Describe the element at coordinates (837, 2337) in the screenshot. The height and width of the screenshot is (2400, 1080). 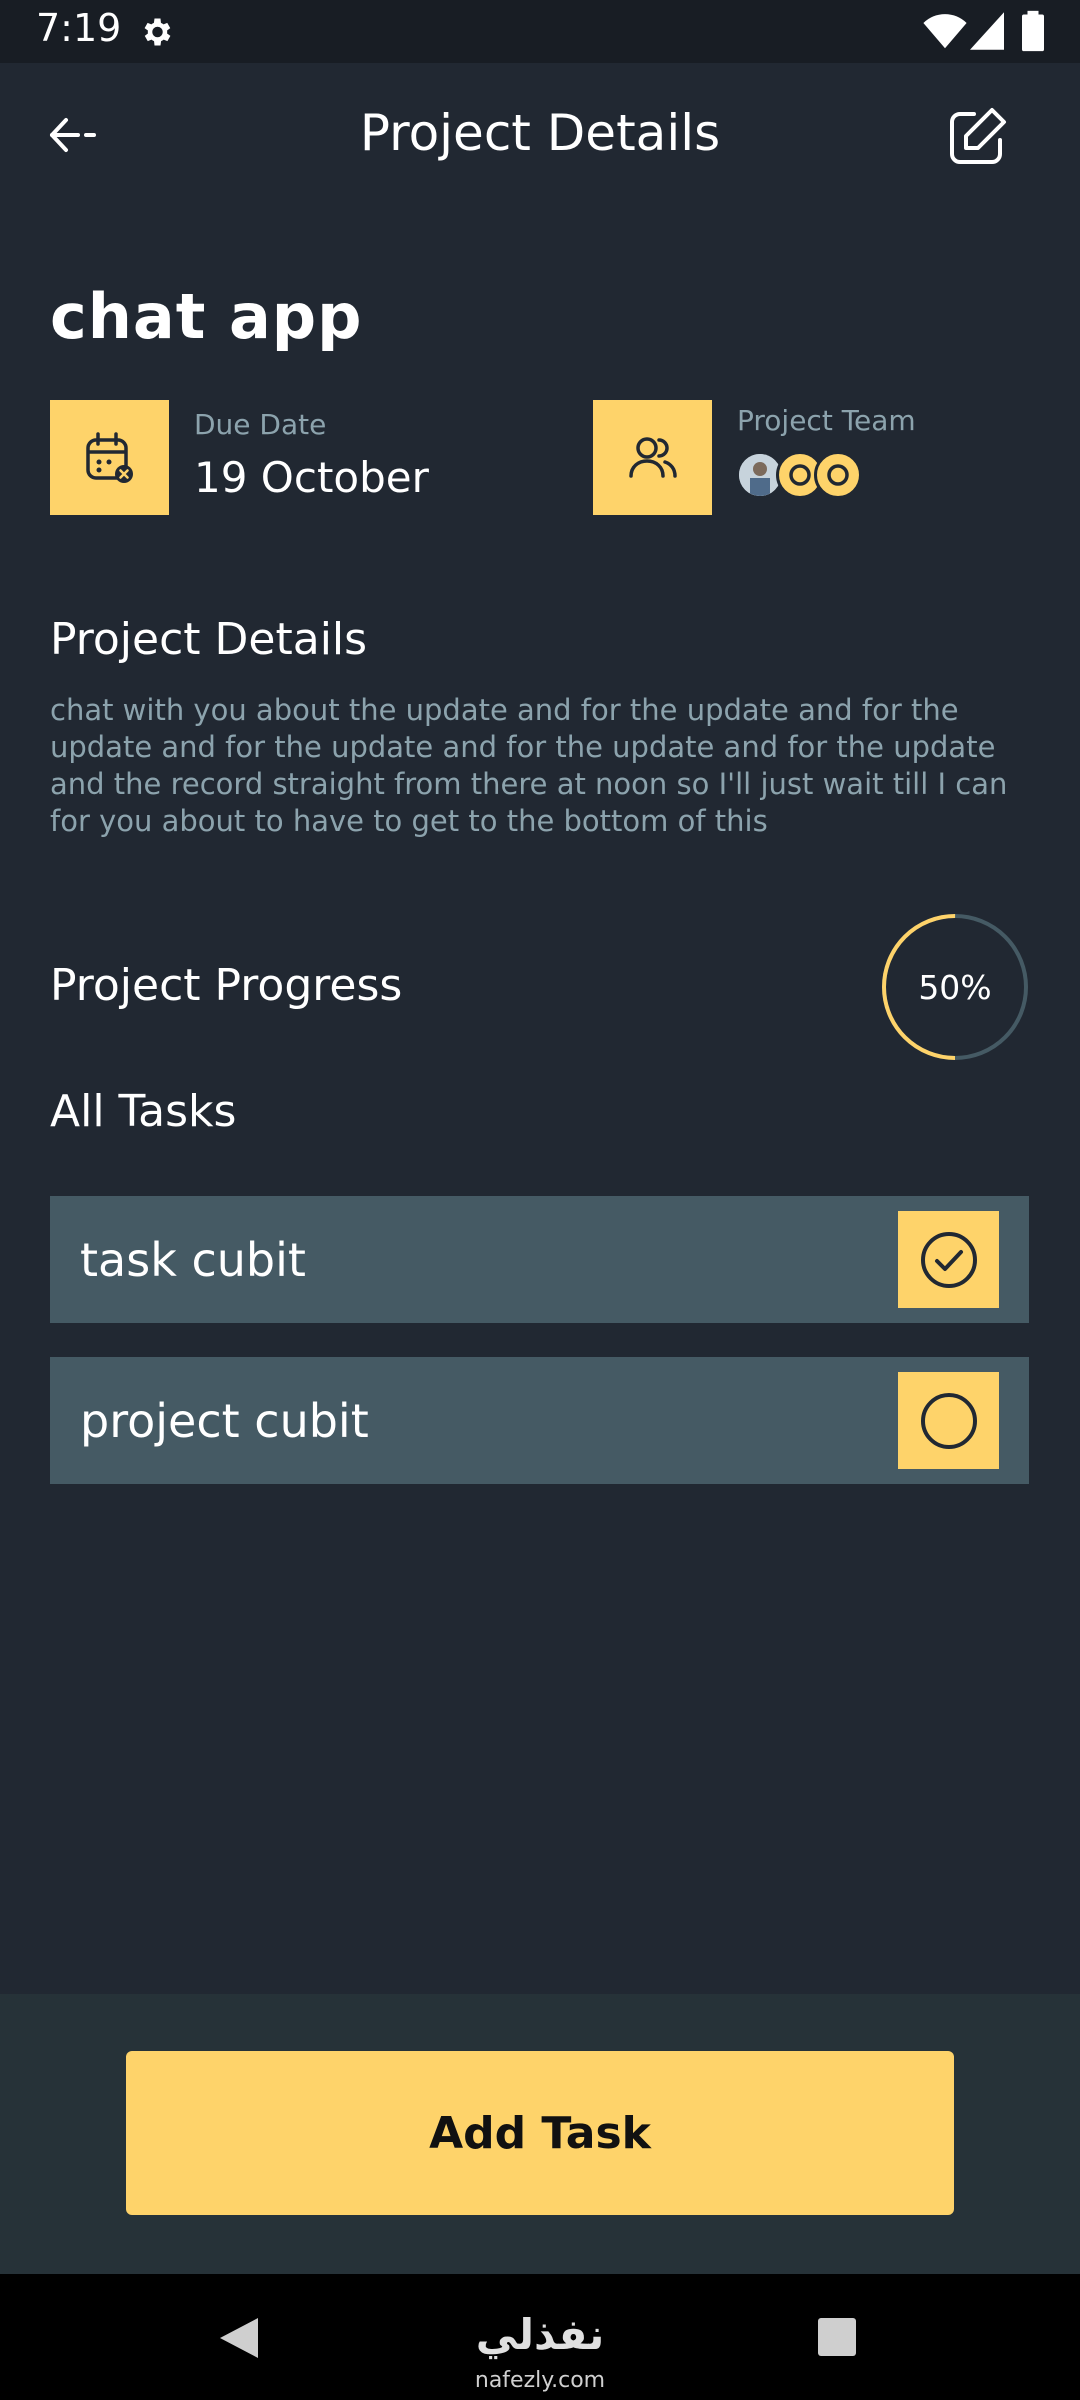
I see `nav-recent-apps-icon` at that location.